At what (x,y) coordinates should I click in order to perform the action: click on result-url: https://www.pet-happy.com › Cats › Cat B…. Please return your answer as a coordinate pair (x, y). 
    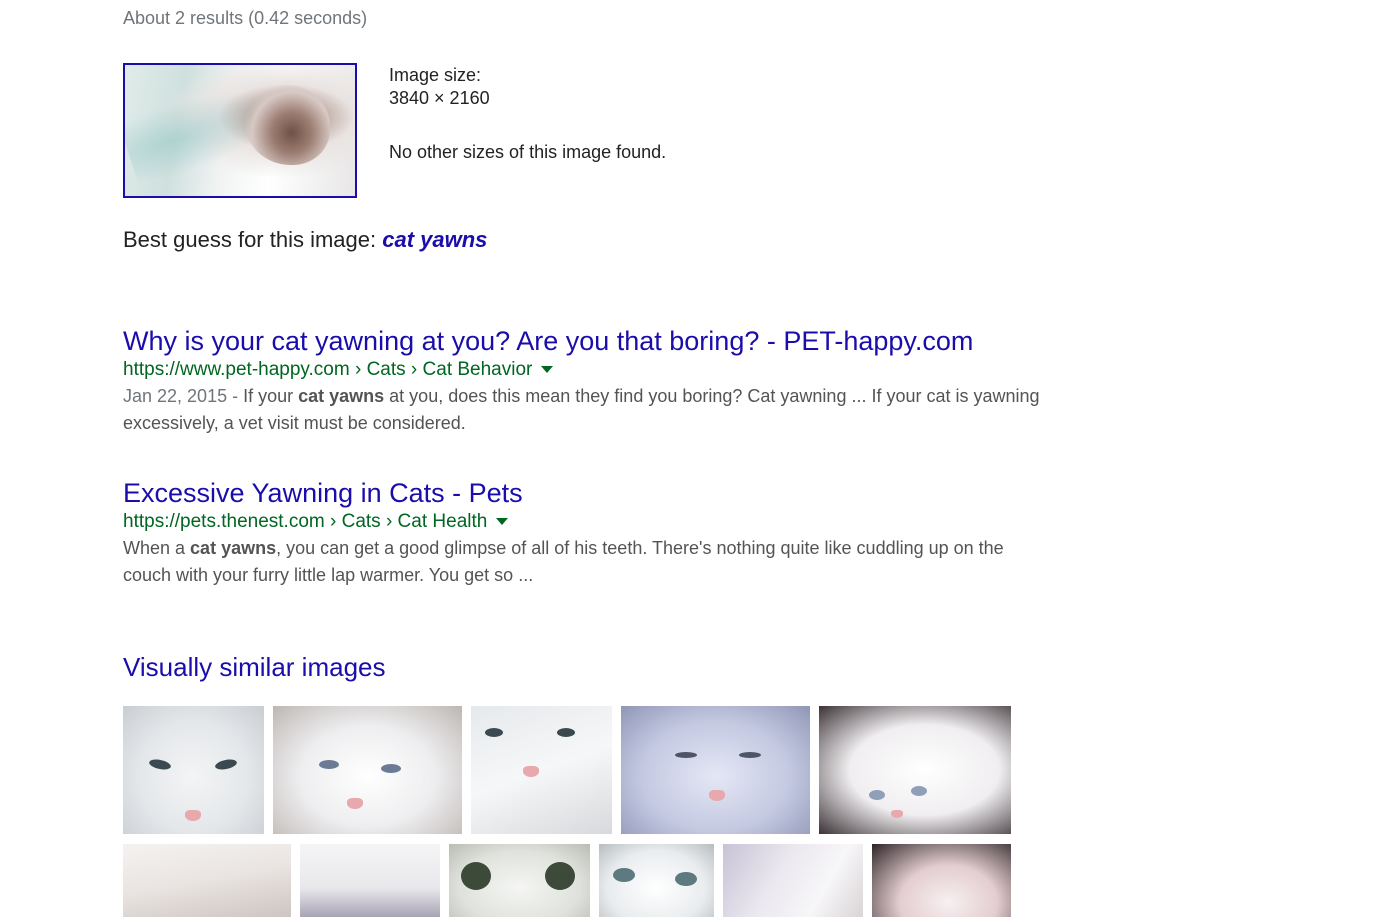
    Looking at the image, I should click on (588, 370).